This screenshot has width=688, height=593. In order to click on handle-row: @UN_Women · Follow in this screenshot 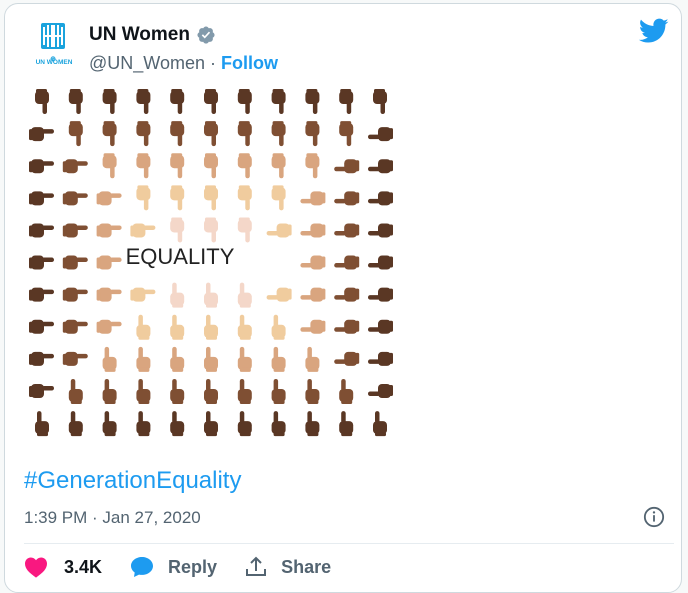, I will do `click(183, 63)`.